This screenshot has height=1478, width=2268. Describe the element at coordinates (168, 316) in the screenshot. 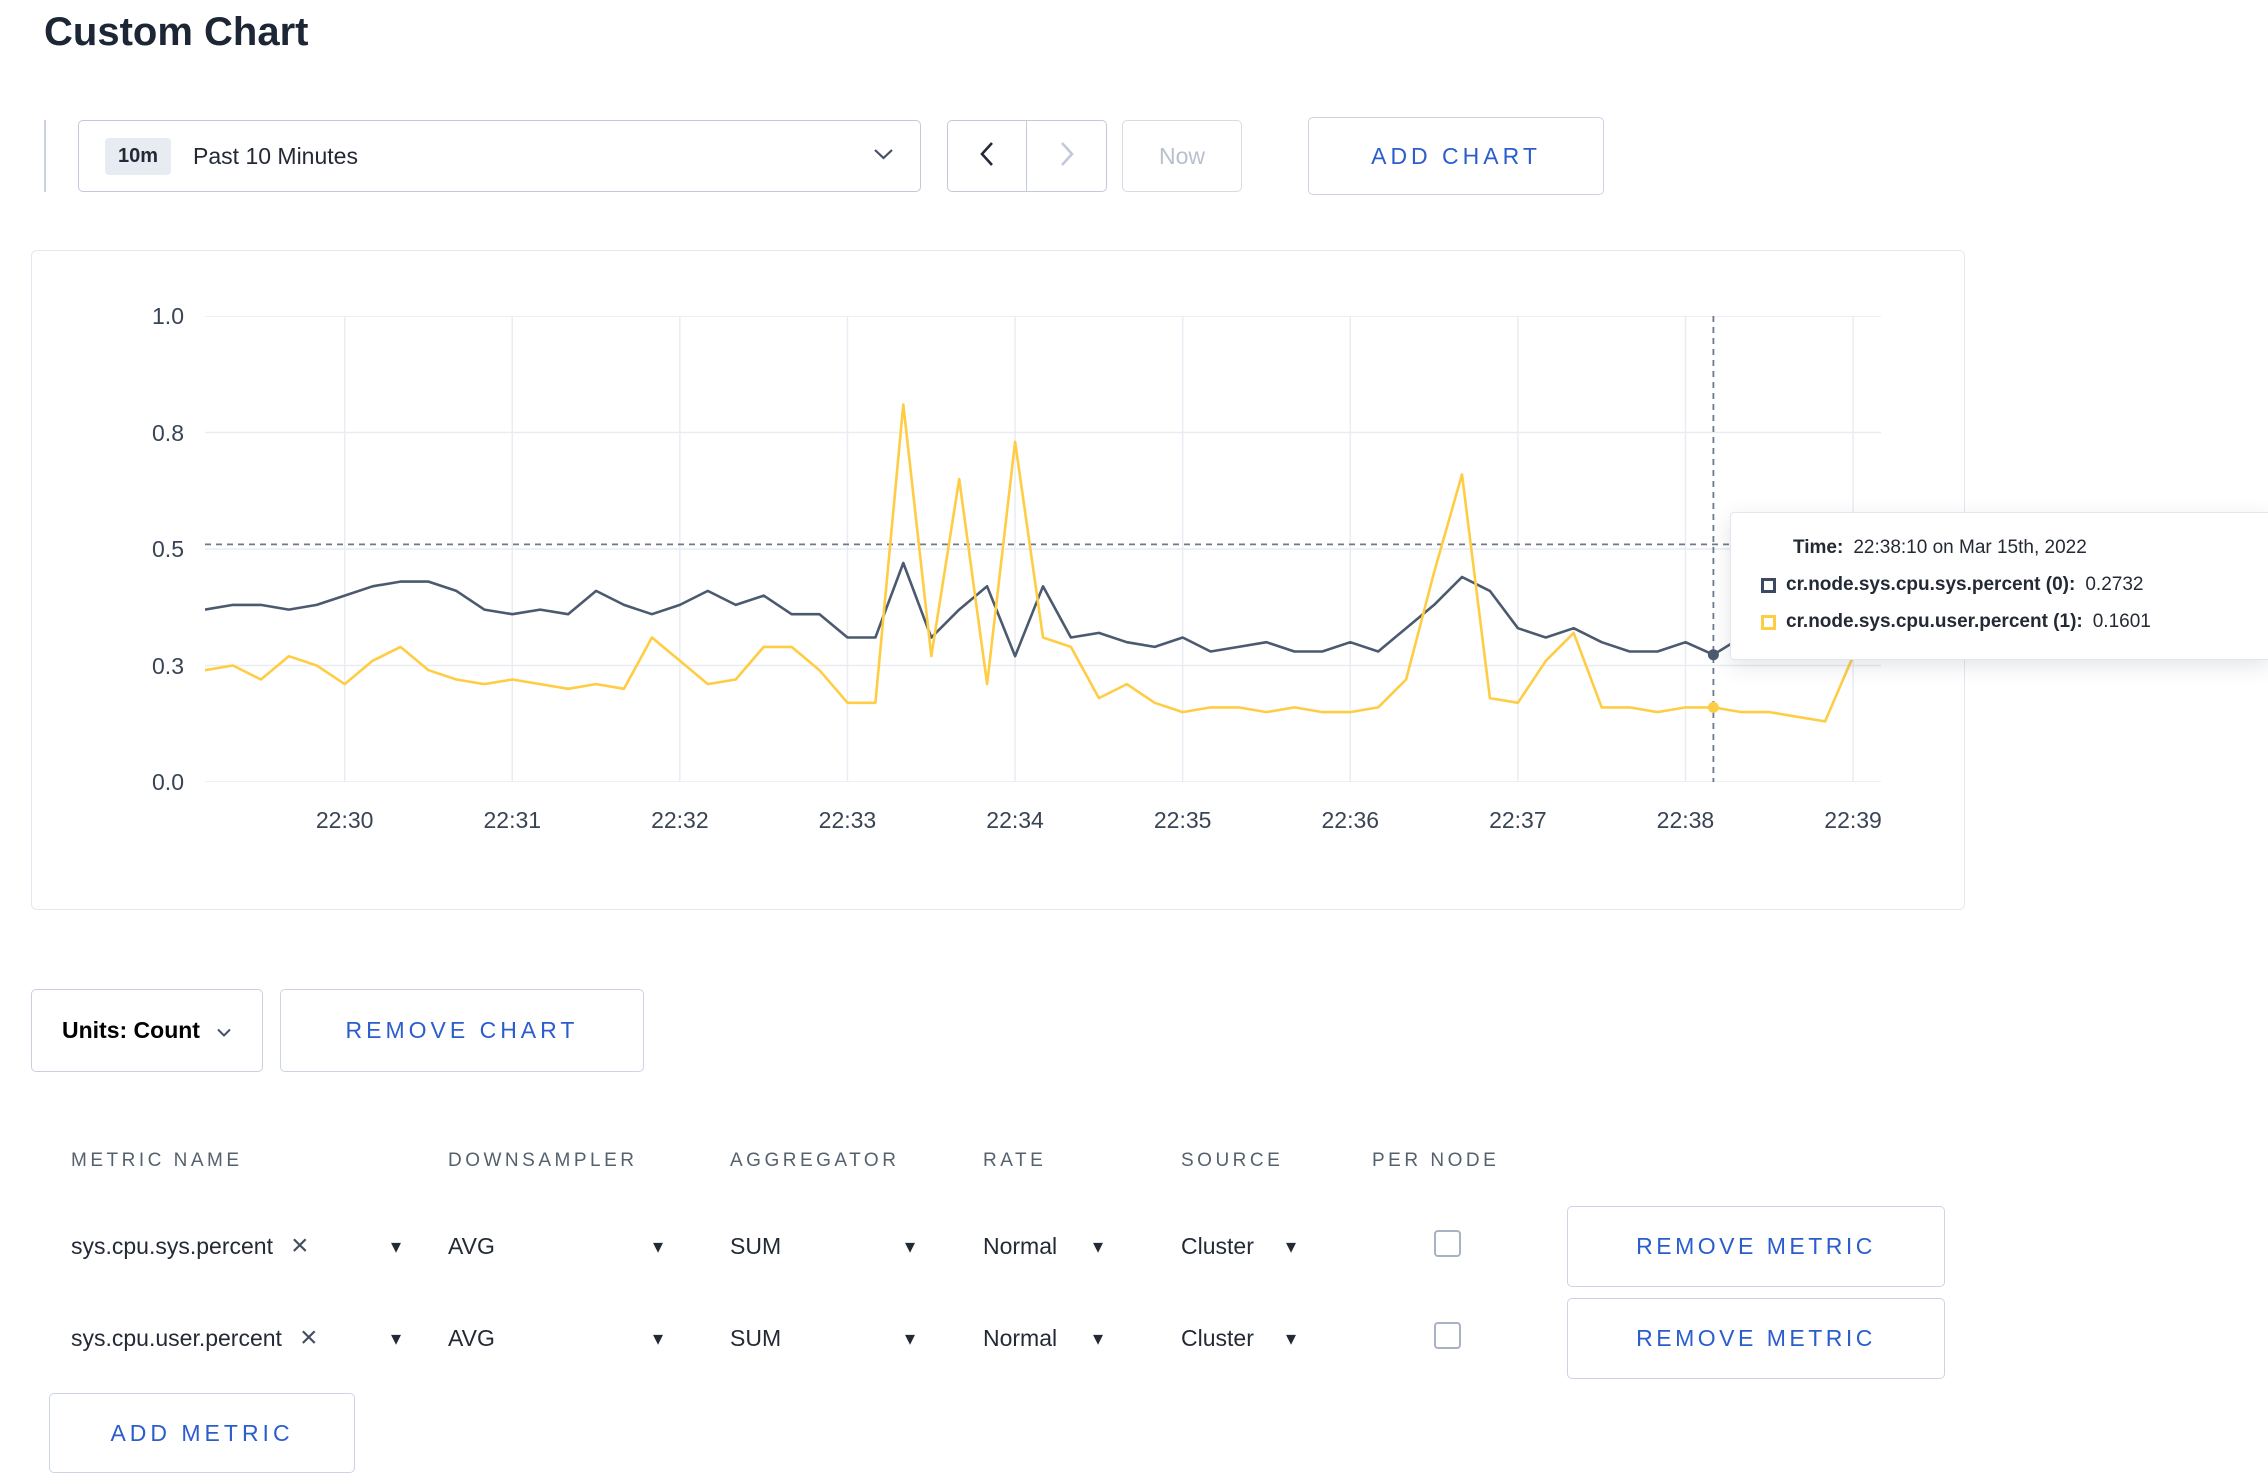

I see `y-tick-label: 1.0` at that location.